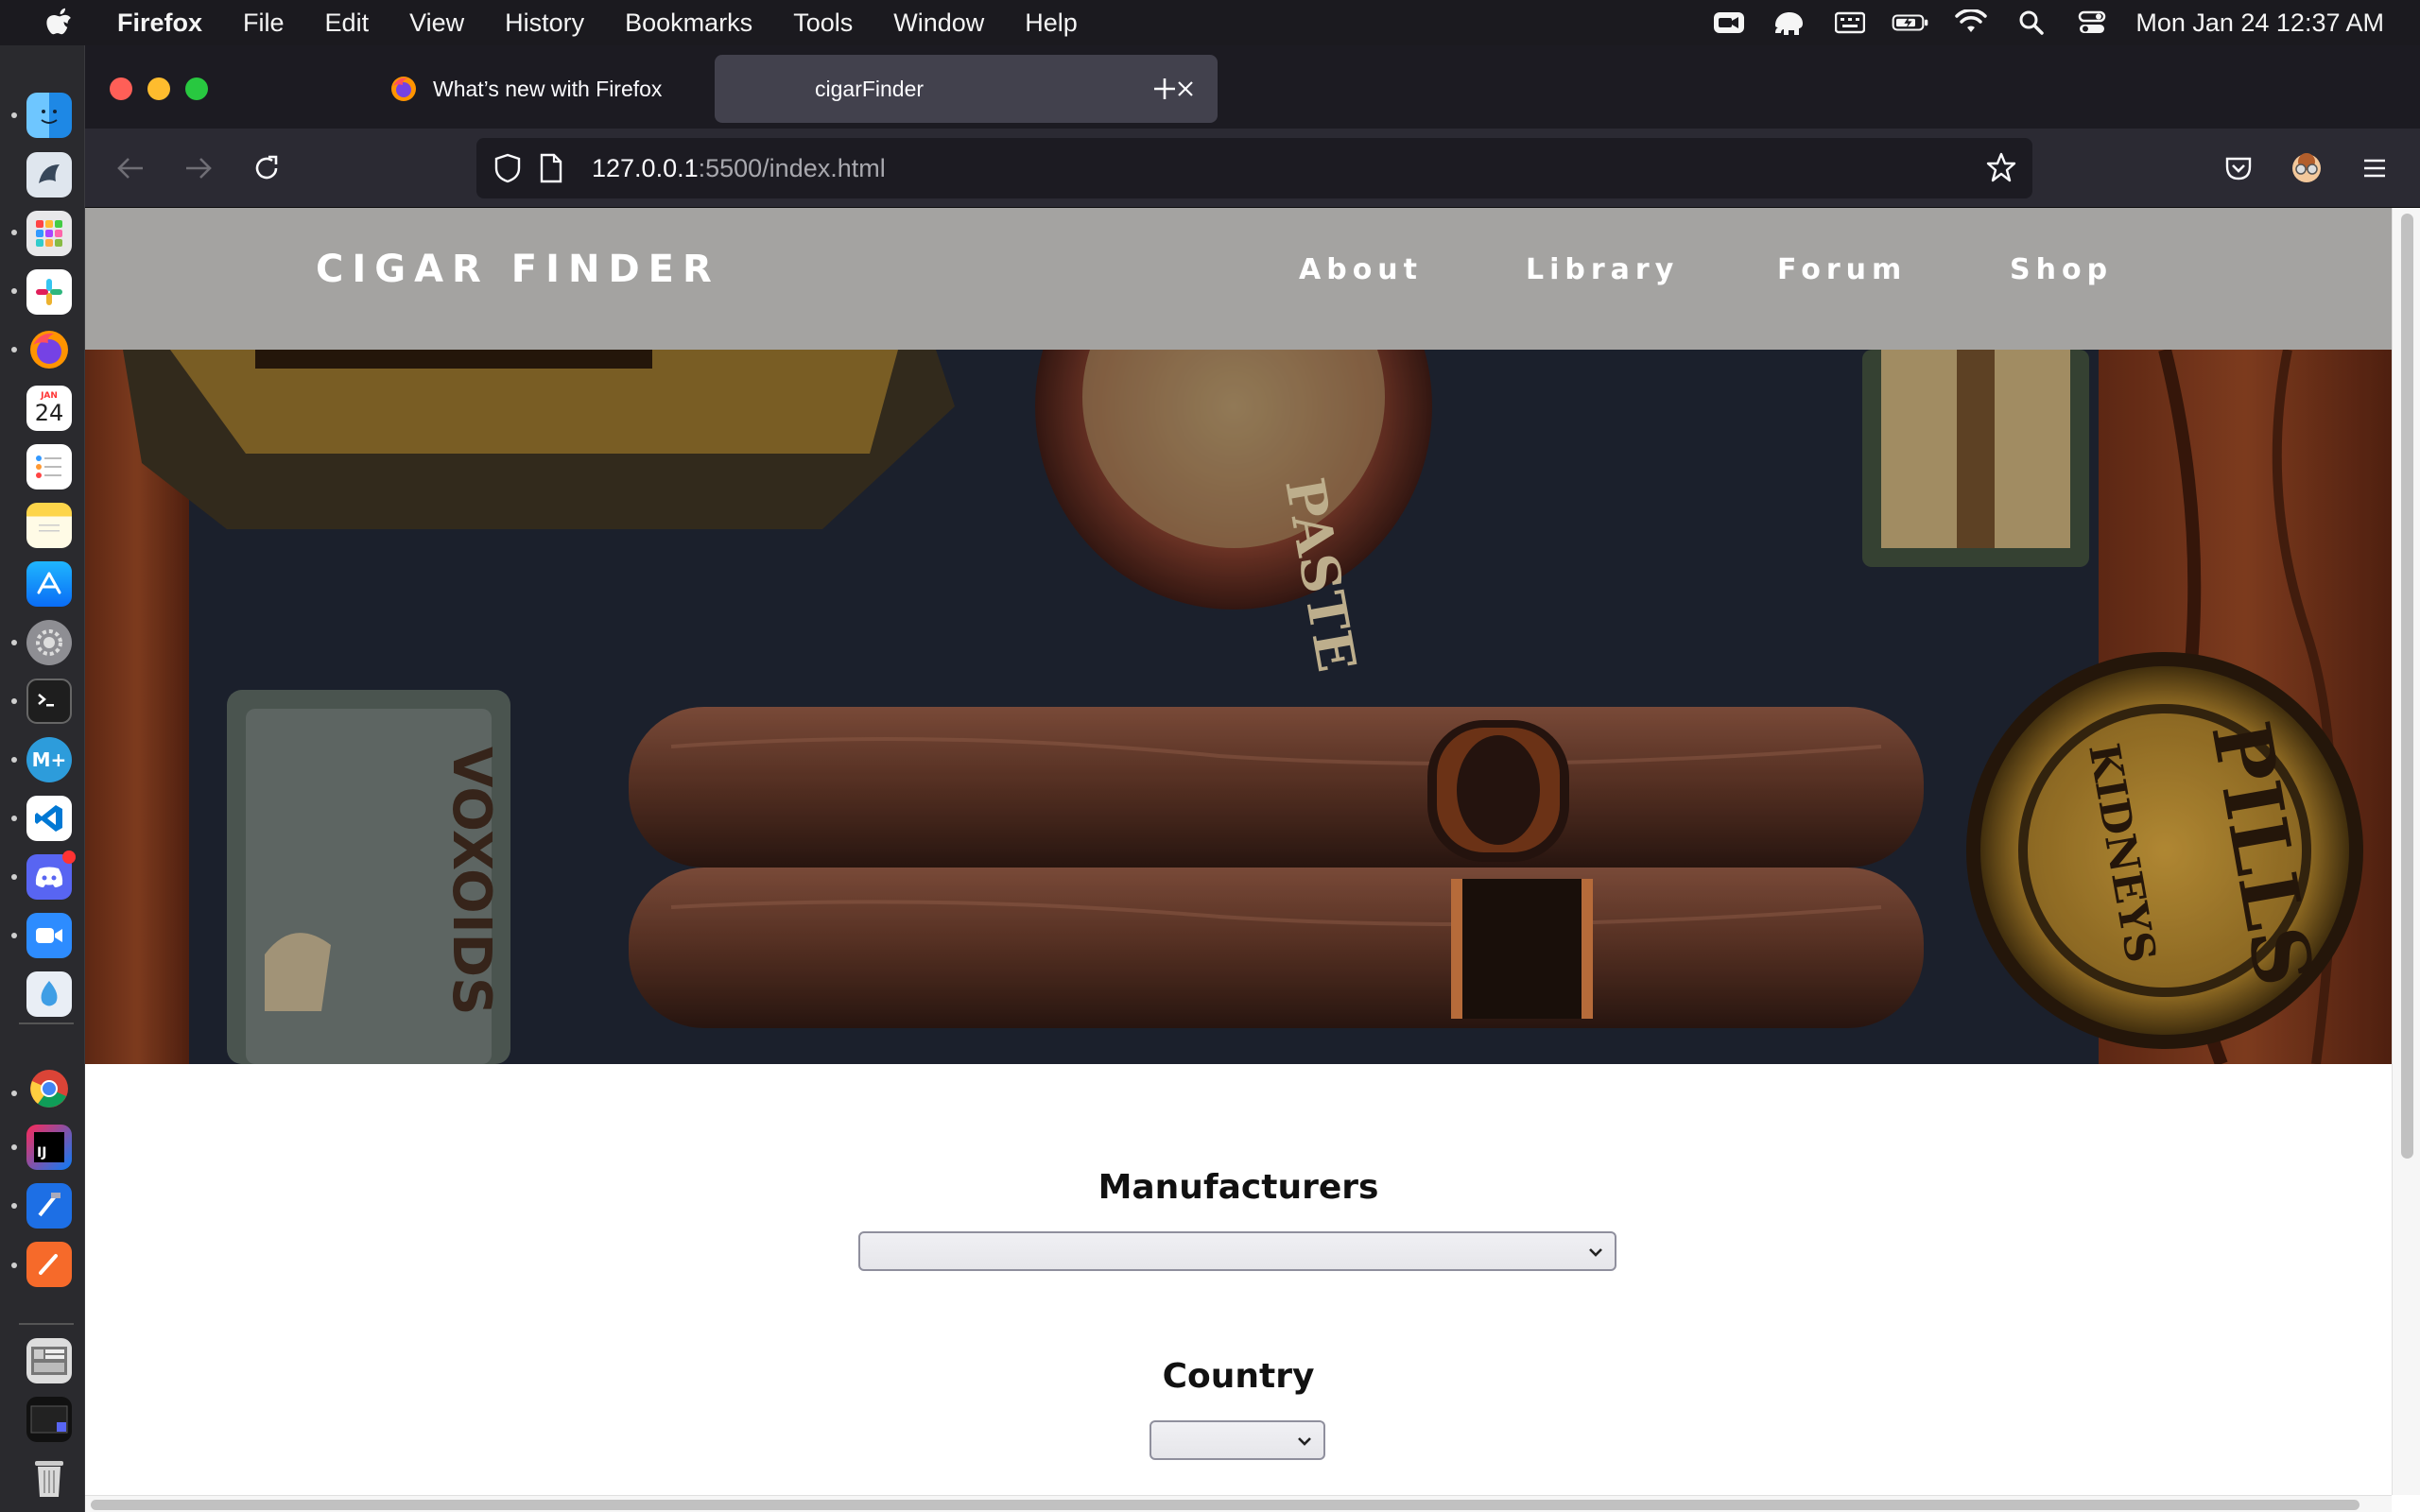  What do you see at coordinates (1971, 23) in the screenshot?
I see `wifi-icon` at bounding box center [1971, 23].